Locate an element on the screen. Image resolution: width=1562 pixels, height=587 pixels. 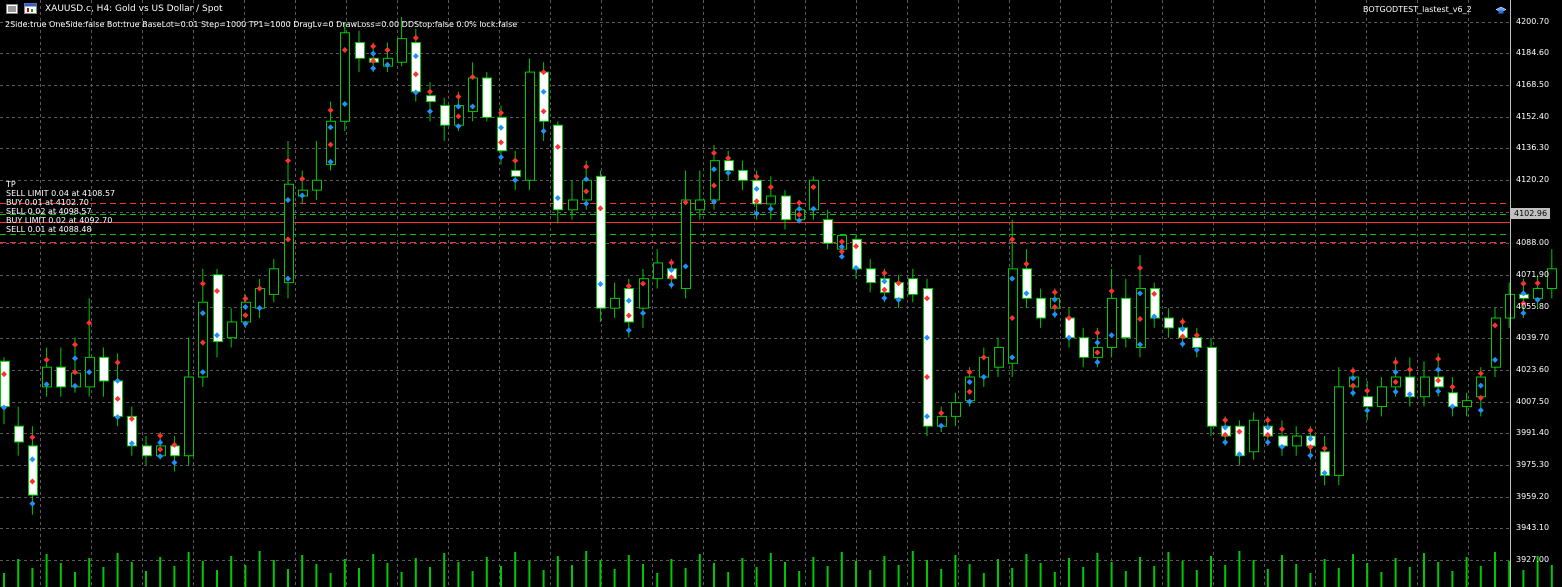
price-tick-label: 4168.50 is located at coordinates (1533, 84).